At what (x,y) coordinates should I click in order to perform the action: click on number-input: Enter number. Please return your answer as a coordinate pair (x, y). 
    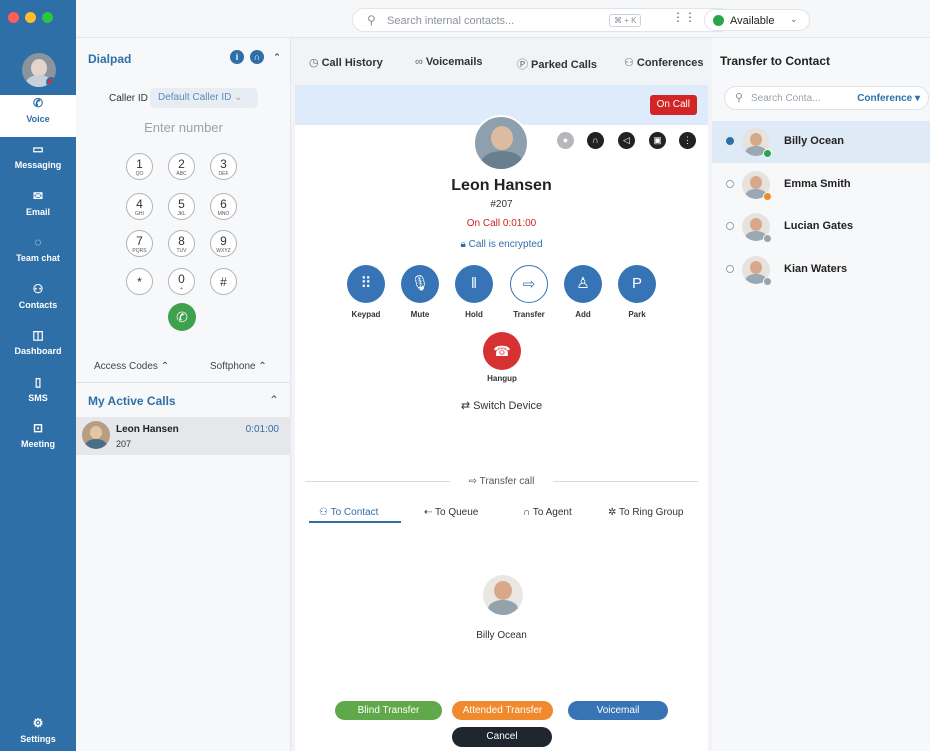
    Looking at the image, I should click on (183, 127).